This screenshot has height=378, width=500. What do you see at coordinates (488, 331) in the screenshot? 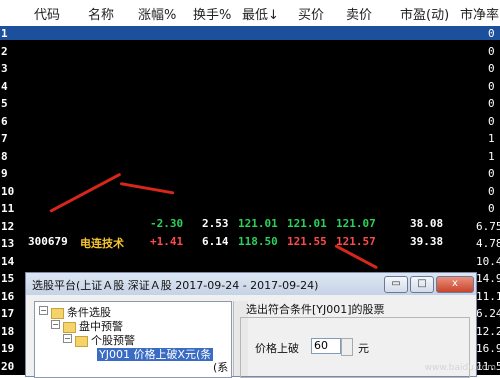
I see `pb-value: 12.27` at bounding box center [488, 331].